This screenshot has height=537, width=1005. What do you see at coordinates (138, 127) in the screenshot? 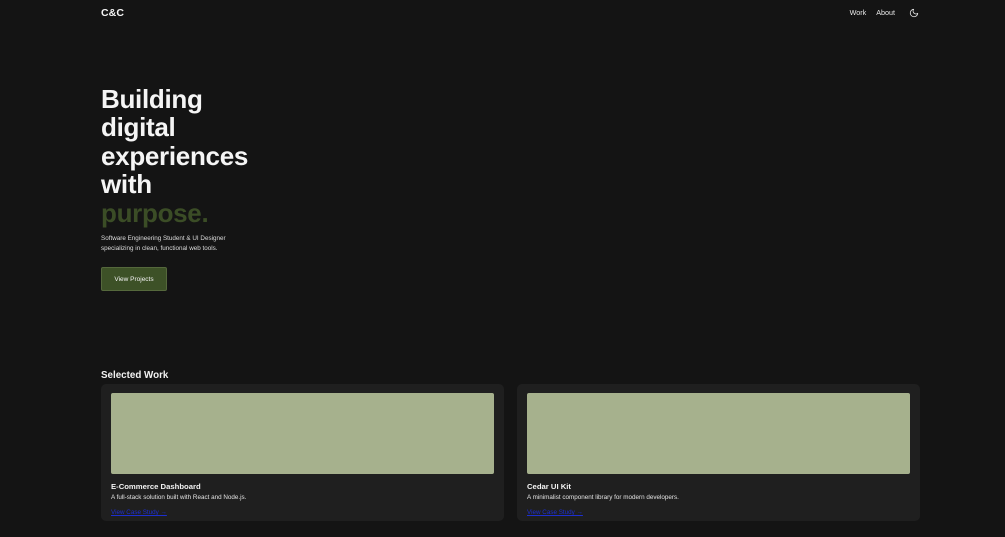
I see `hero-title-line: digital` at bounding box center [138, 127].